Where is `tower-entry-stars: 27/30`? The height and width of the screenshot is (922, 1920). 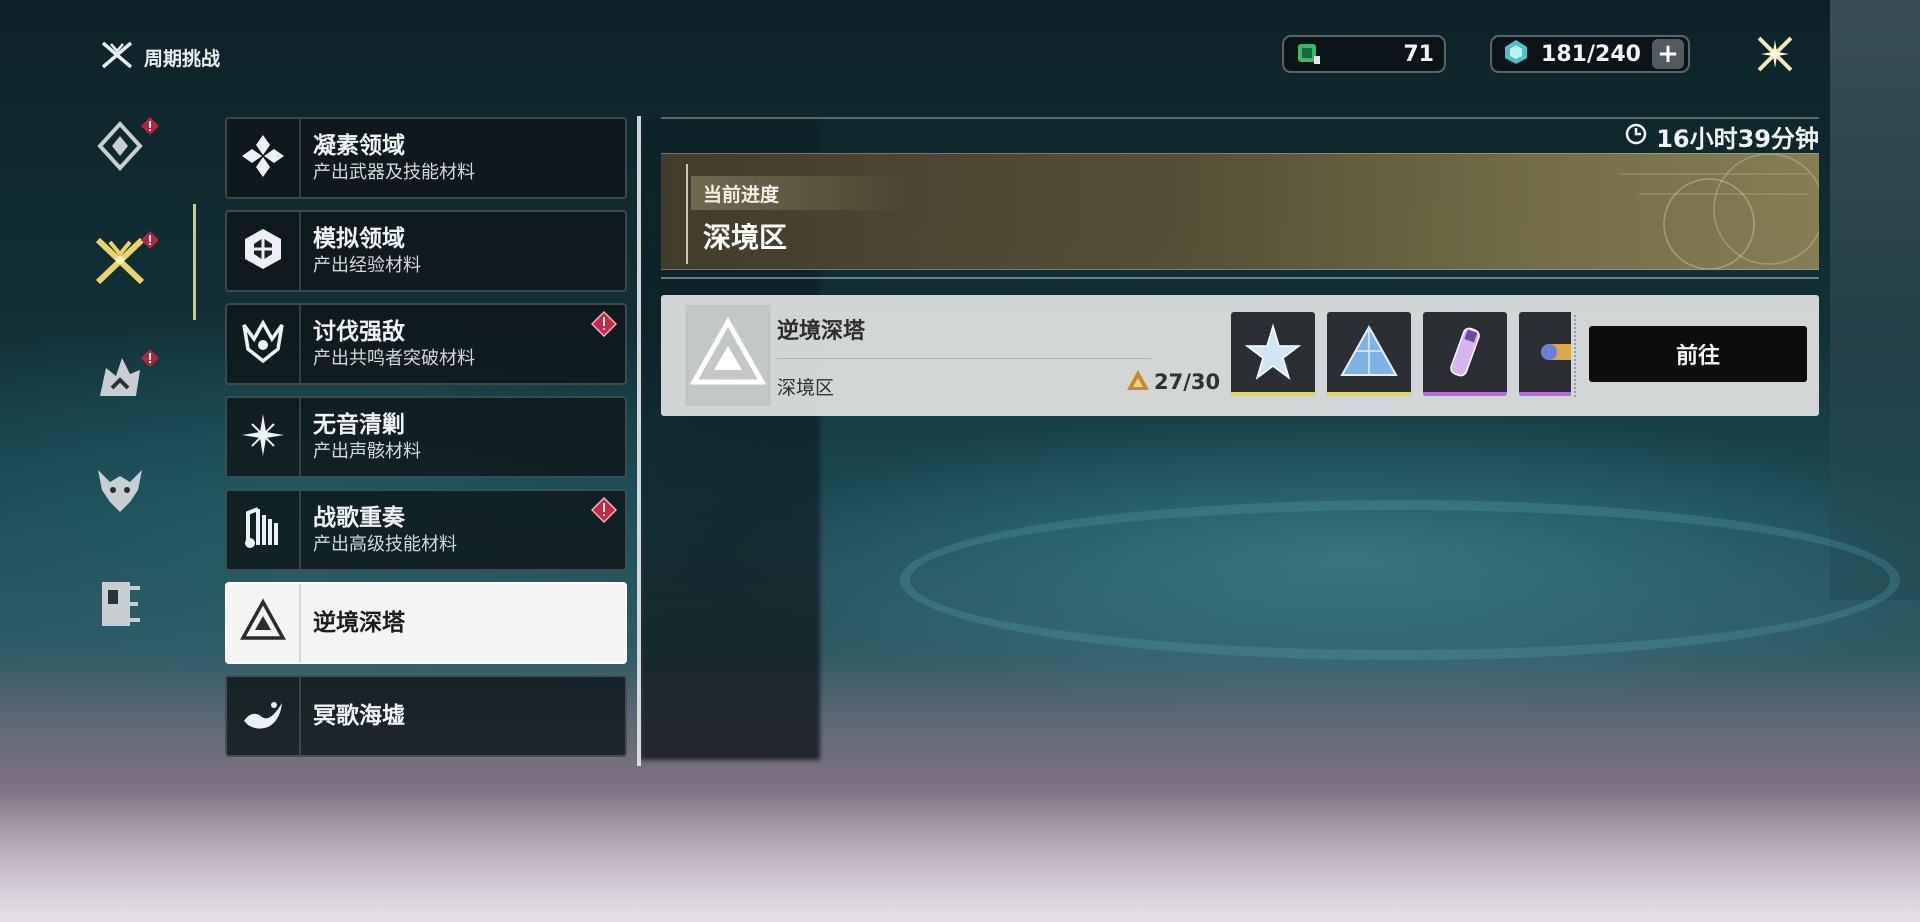
tower-entry-stars: 27/30 is located at coordinates (1173, 382).